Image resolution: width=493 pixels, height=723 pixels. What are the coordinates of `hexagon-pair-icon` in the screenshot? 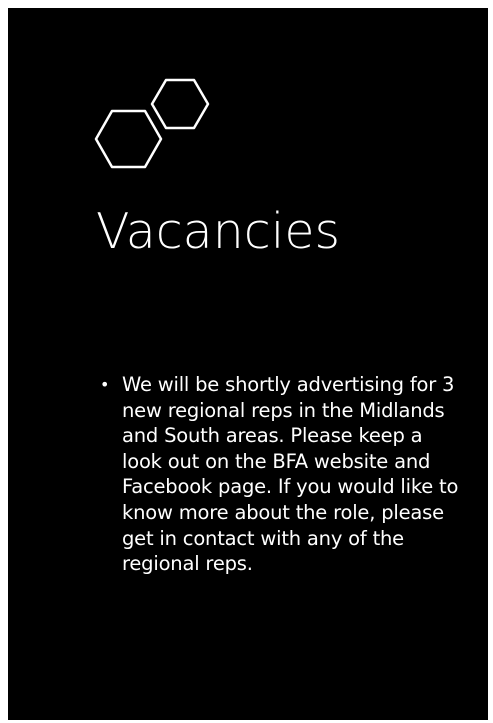 It's located at (152, 123).